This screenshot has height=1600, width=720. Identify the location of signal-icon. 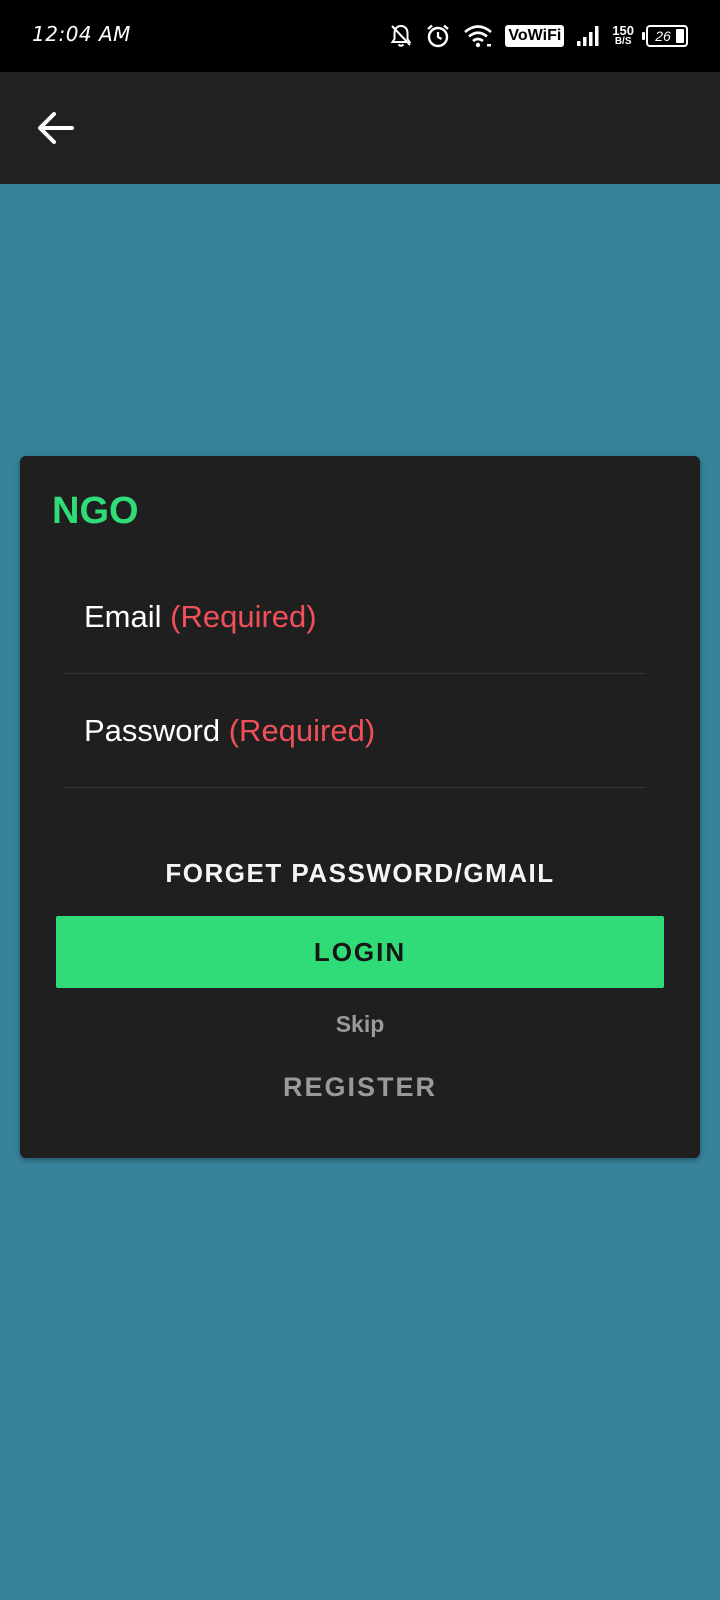
(588, 36).